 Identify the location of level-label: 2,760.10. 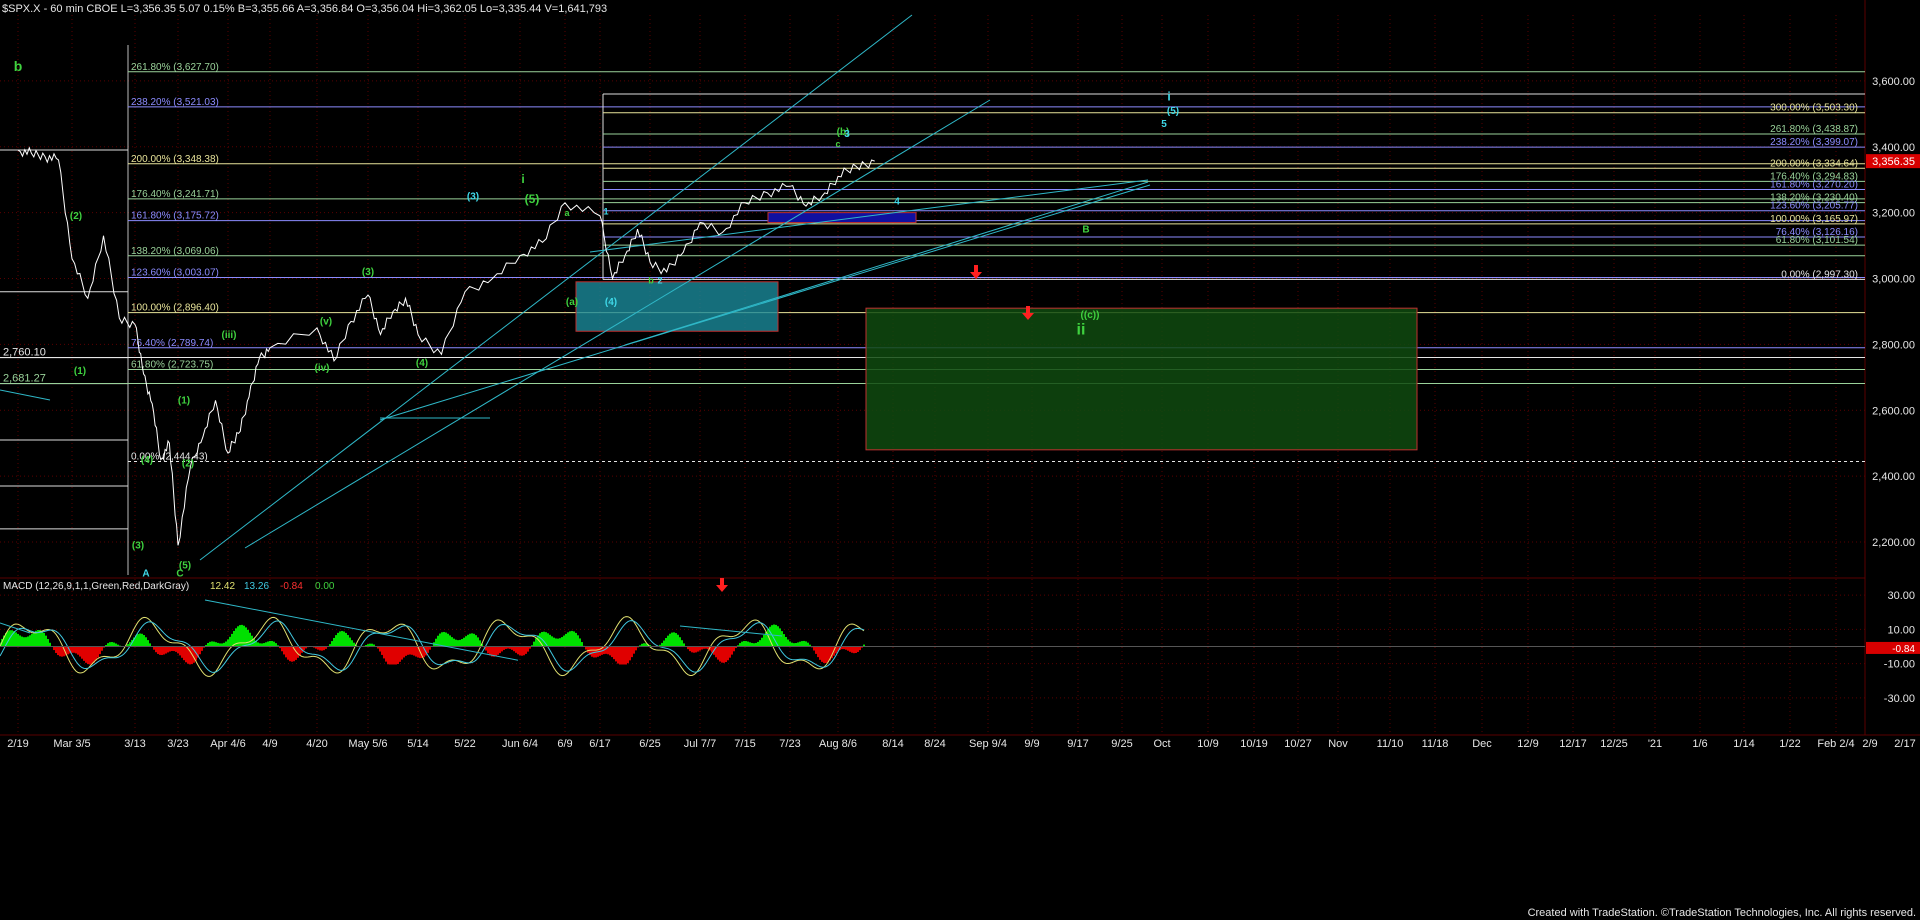
(24, 353).